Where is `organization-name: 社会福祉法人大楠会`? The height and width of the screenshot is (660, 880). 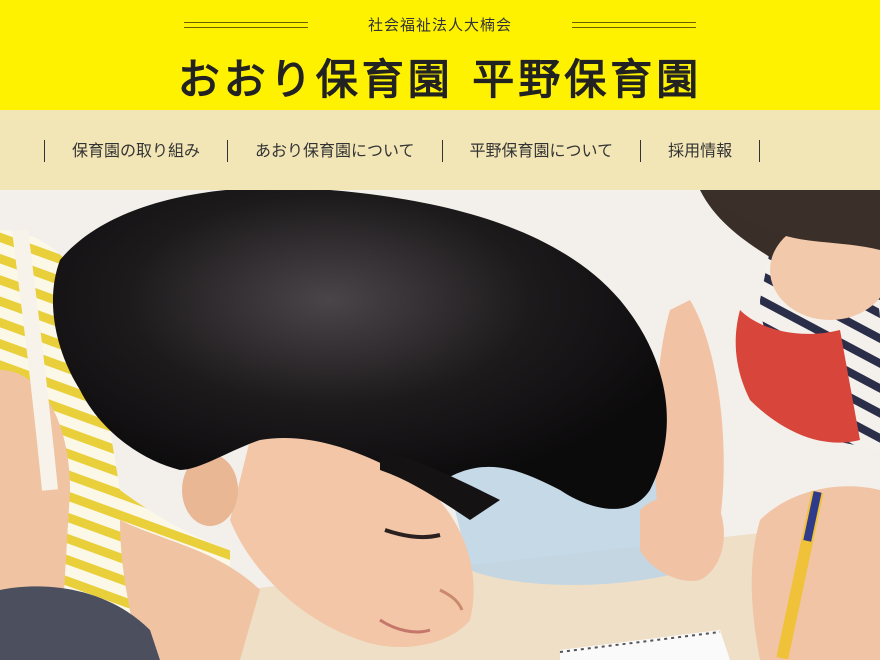
organization-name: 社会福祉法人大楠会 is located at coordinates (439, 25).